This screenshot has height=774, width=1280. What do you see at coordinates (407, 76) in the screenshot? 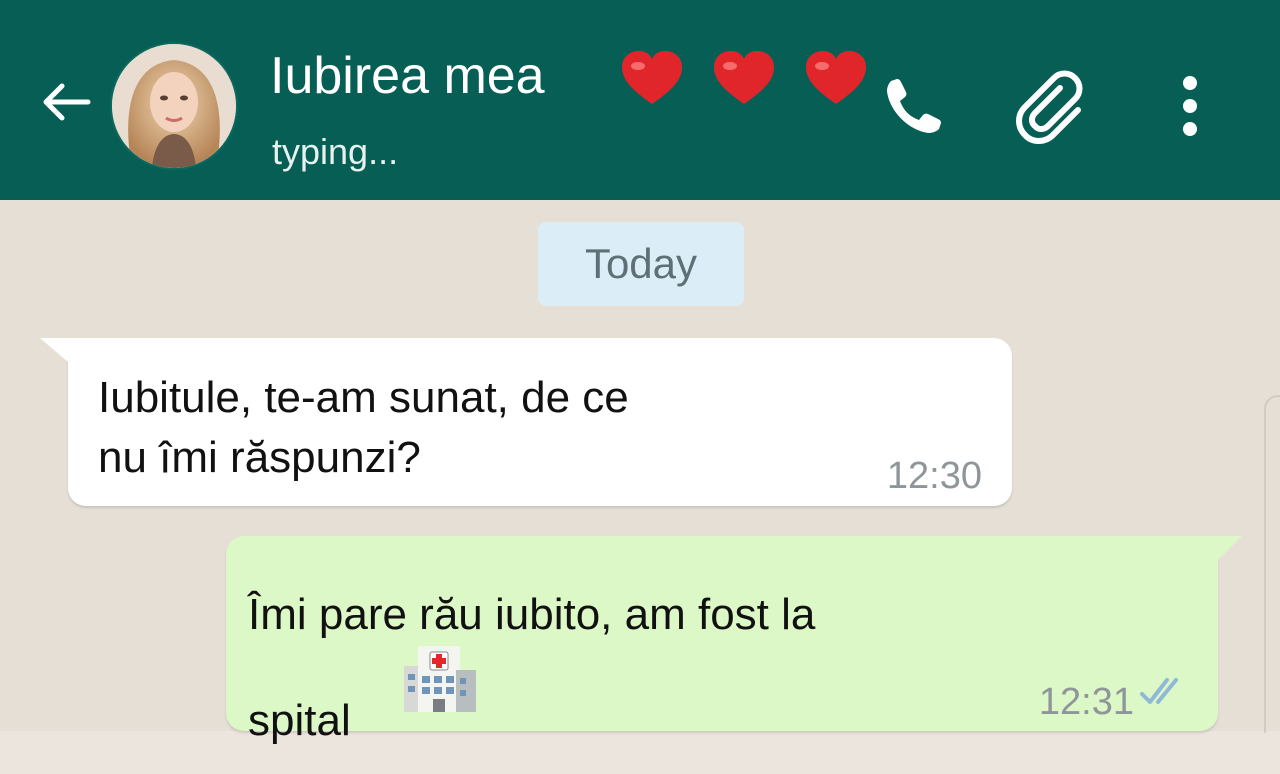
I see `contact-name: Iubirea mea` at bounding box center [407, 76].